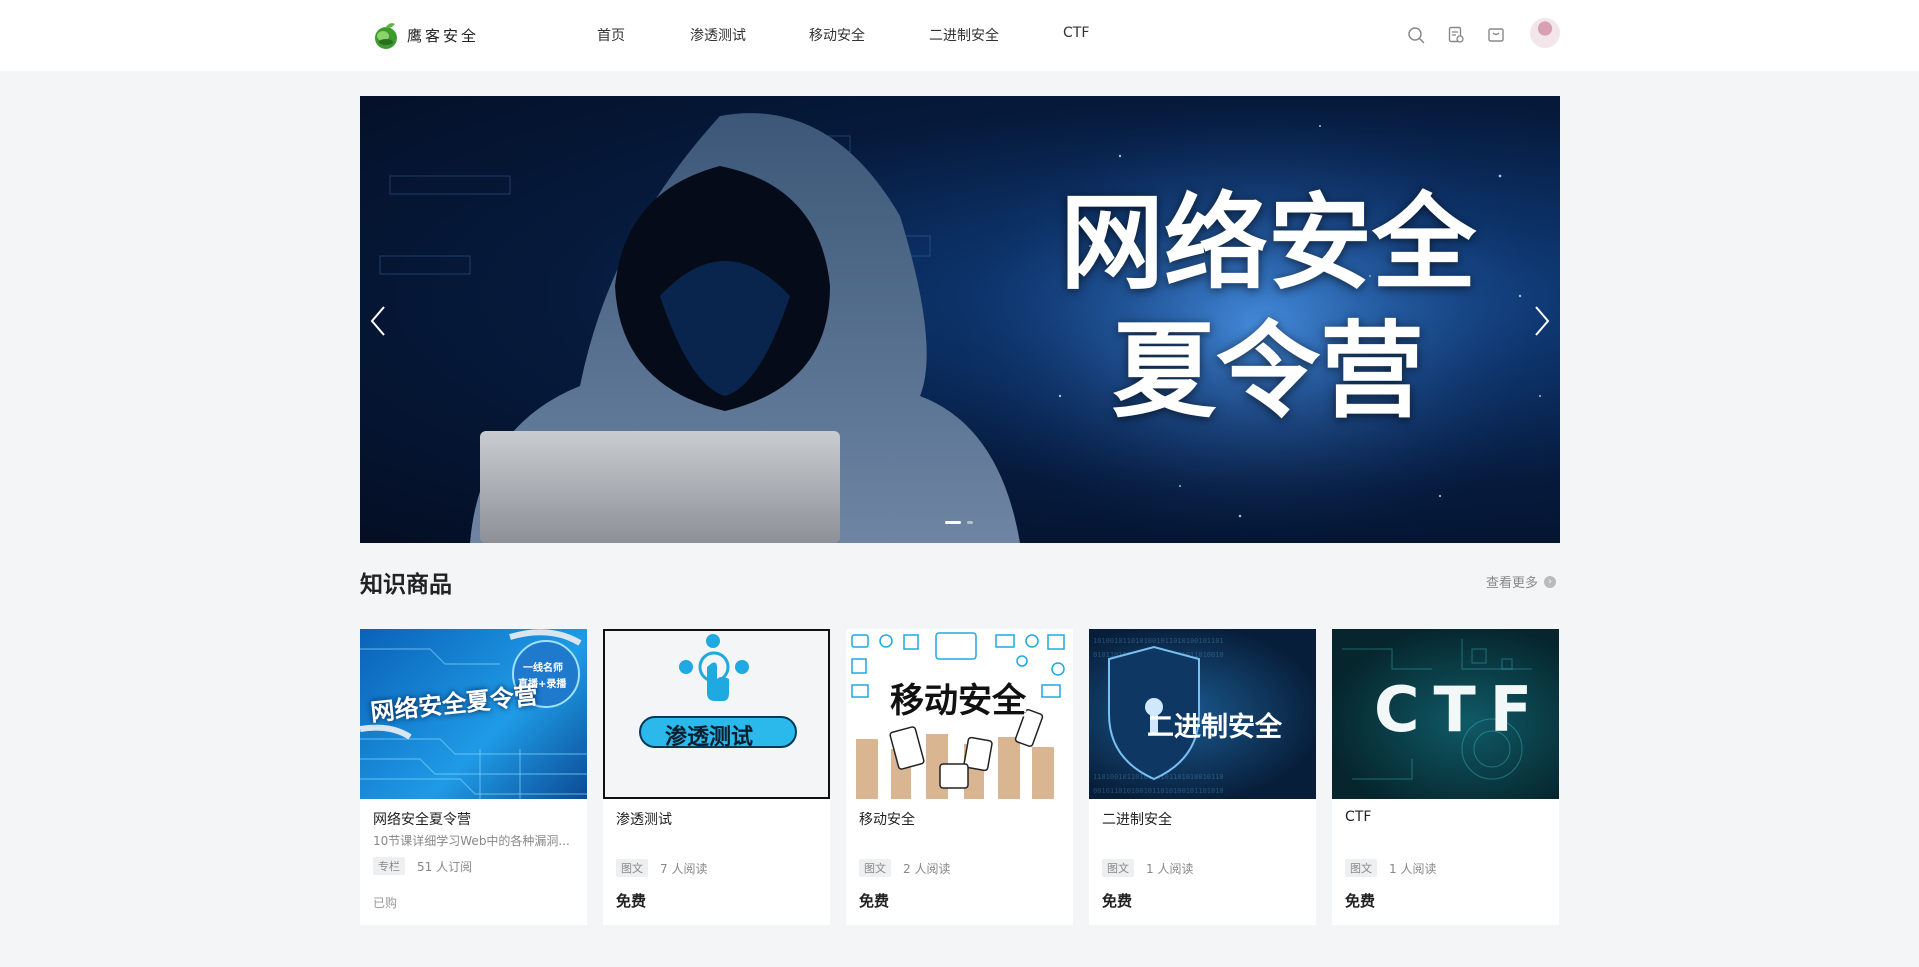 The image size is (1919, 967). I want to click on chevron-right-icon: ›, so click(1550, 581).